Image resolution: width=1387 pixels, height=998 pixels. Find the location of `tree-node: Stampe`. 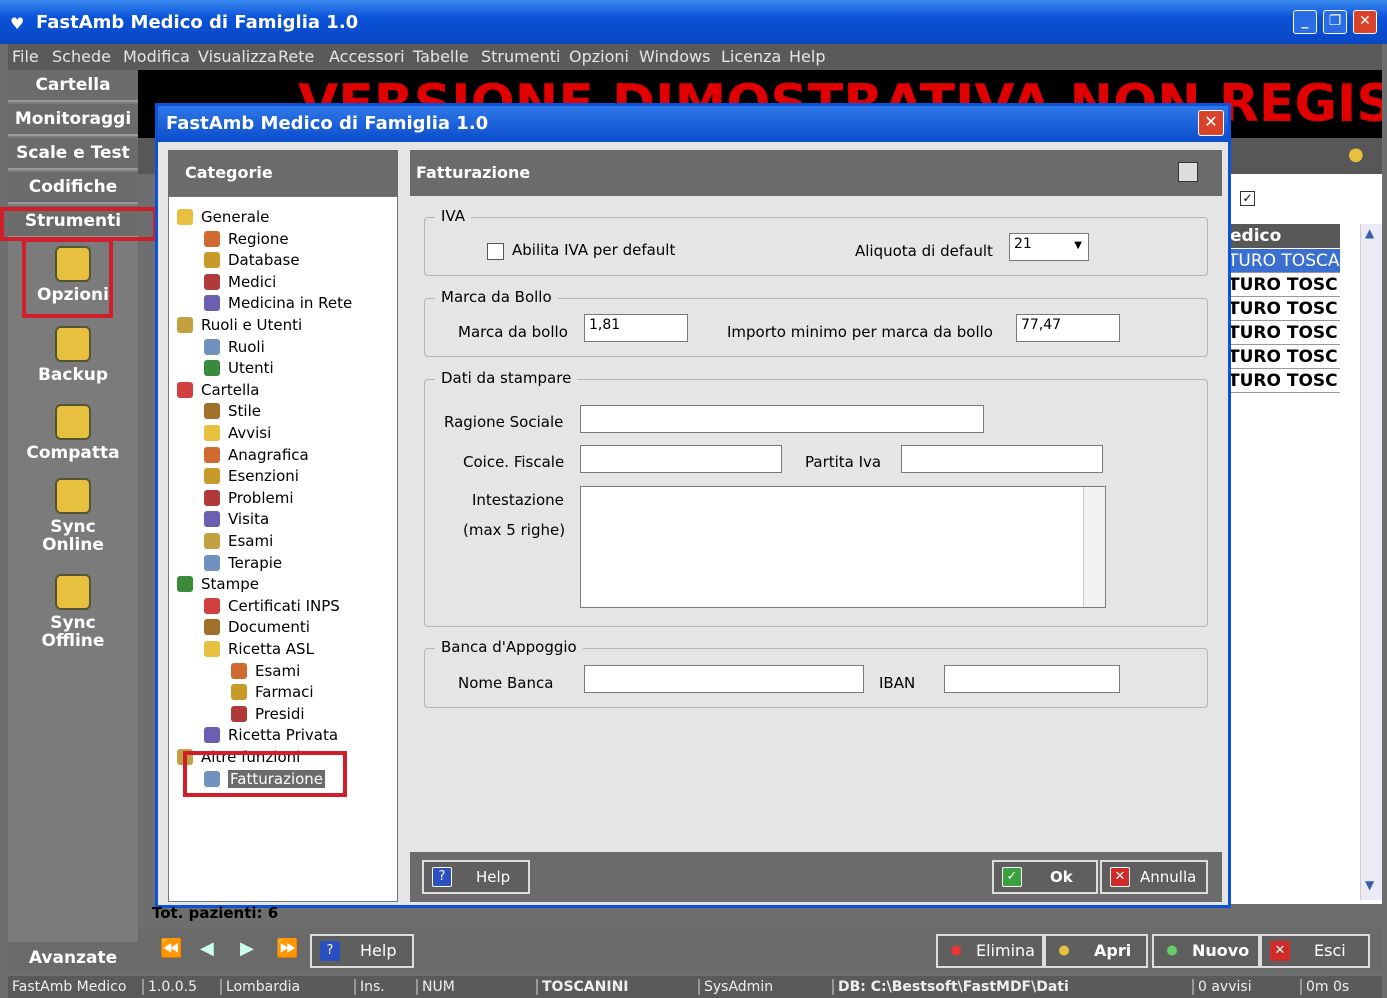

tree-node: Stampe is located at coordinates (218, 584).